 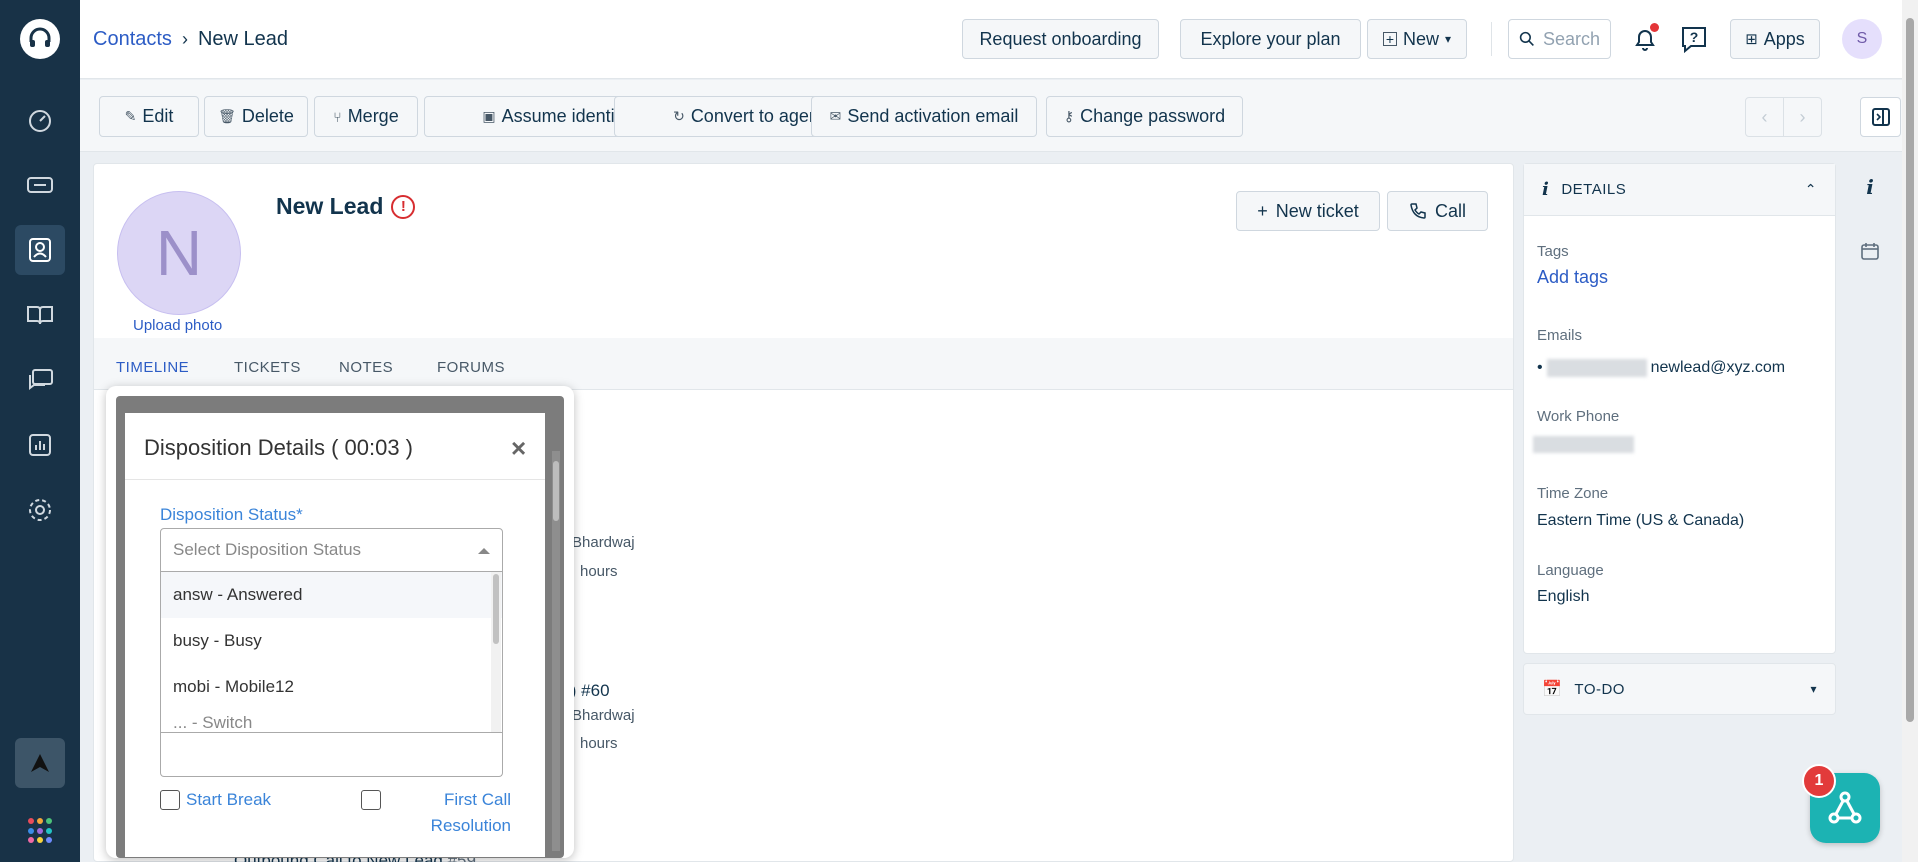 I want to click on page-scrollbar, so click(x=1910, y=431).